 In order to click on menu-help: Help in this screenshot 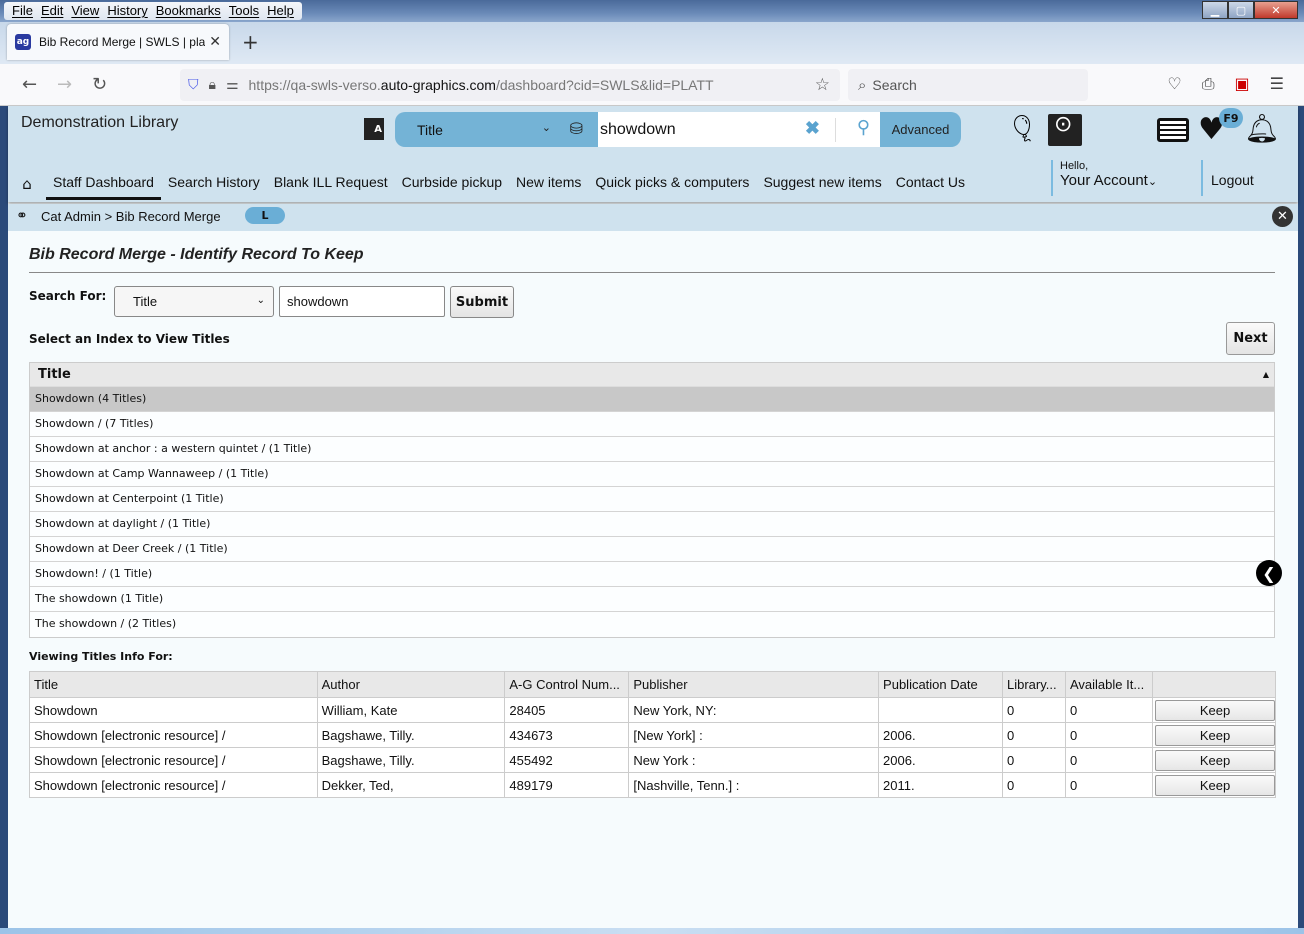, I will do `click(280, 11)`.